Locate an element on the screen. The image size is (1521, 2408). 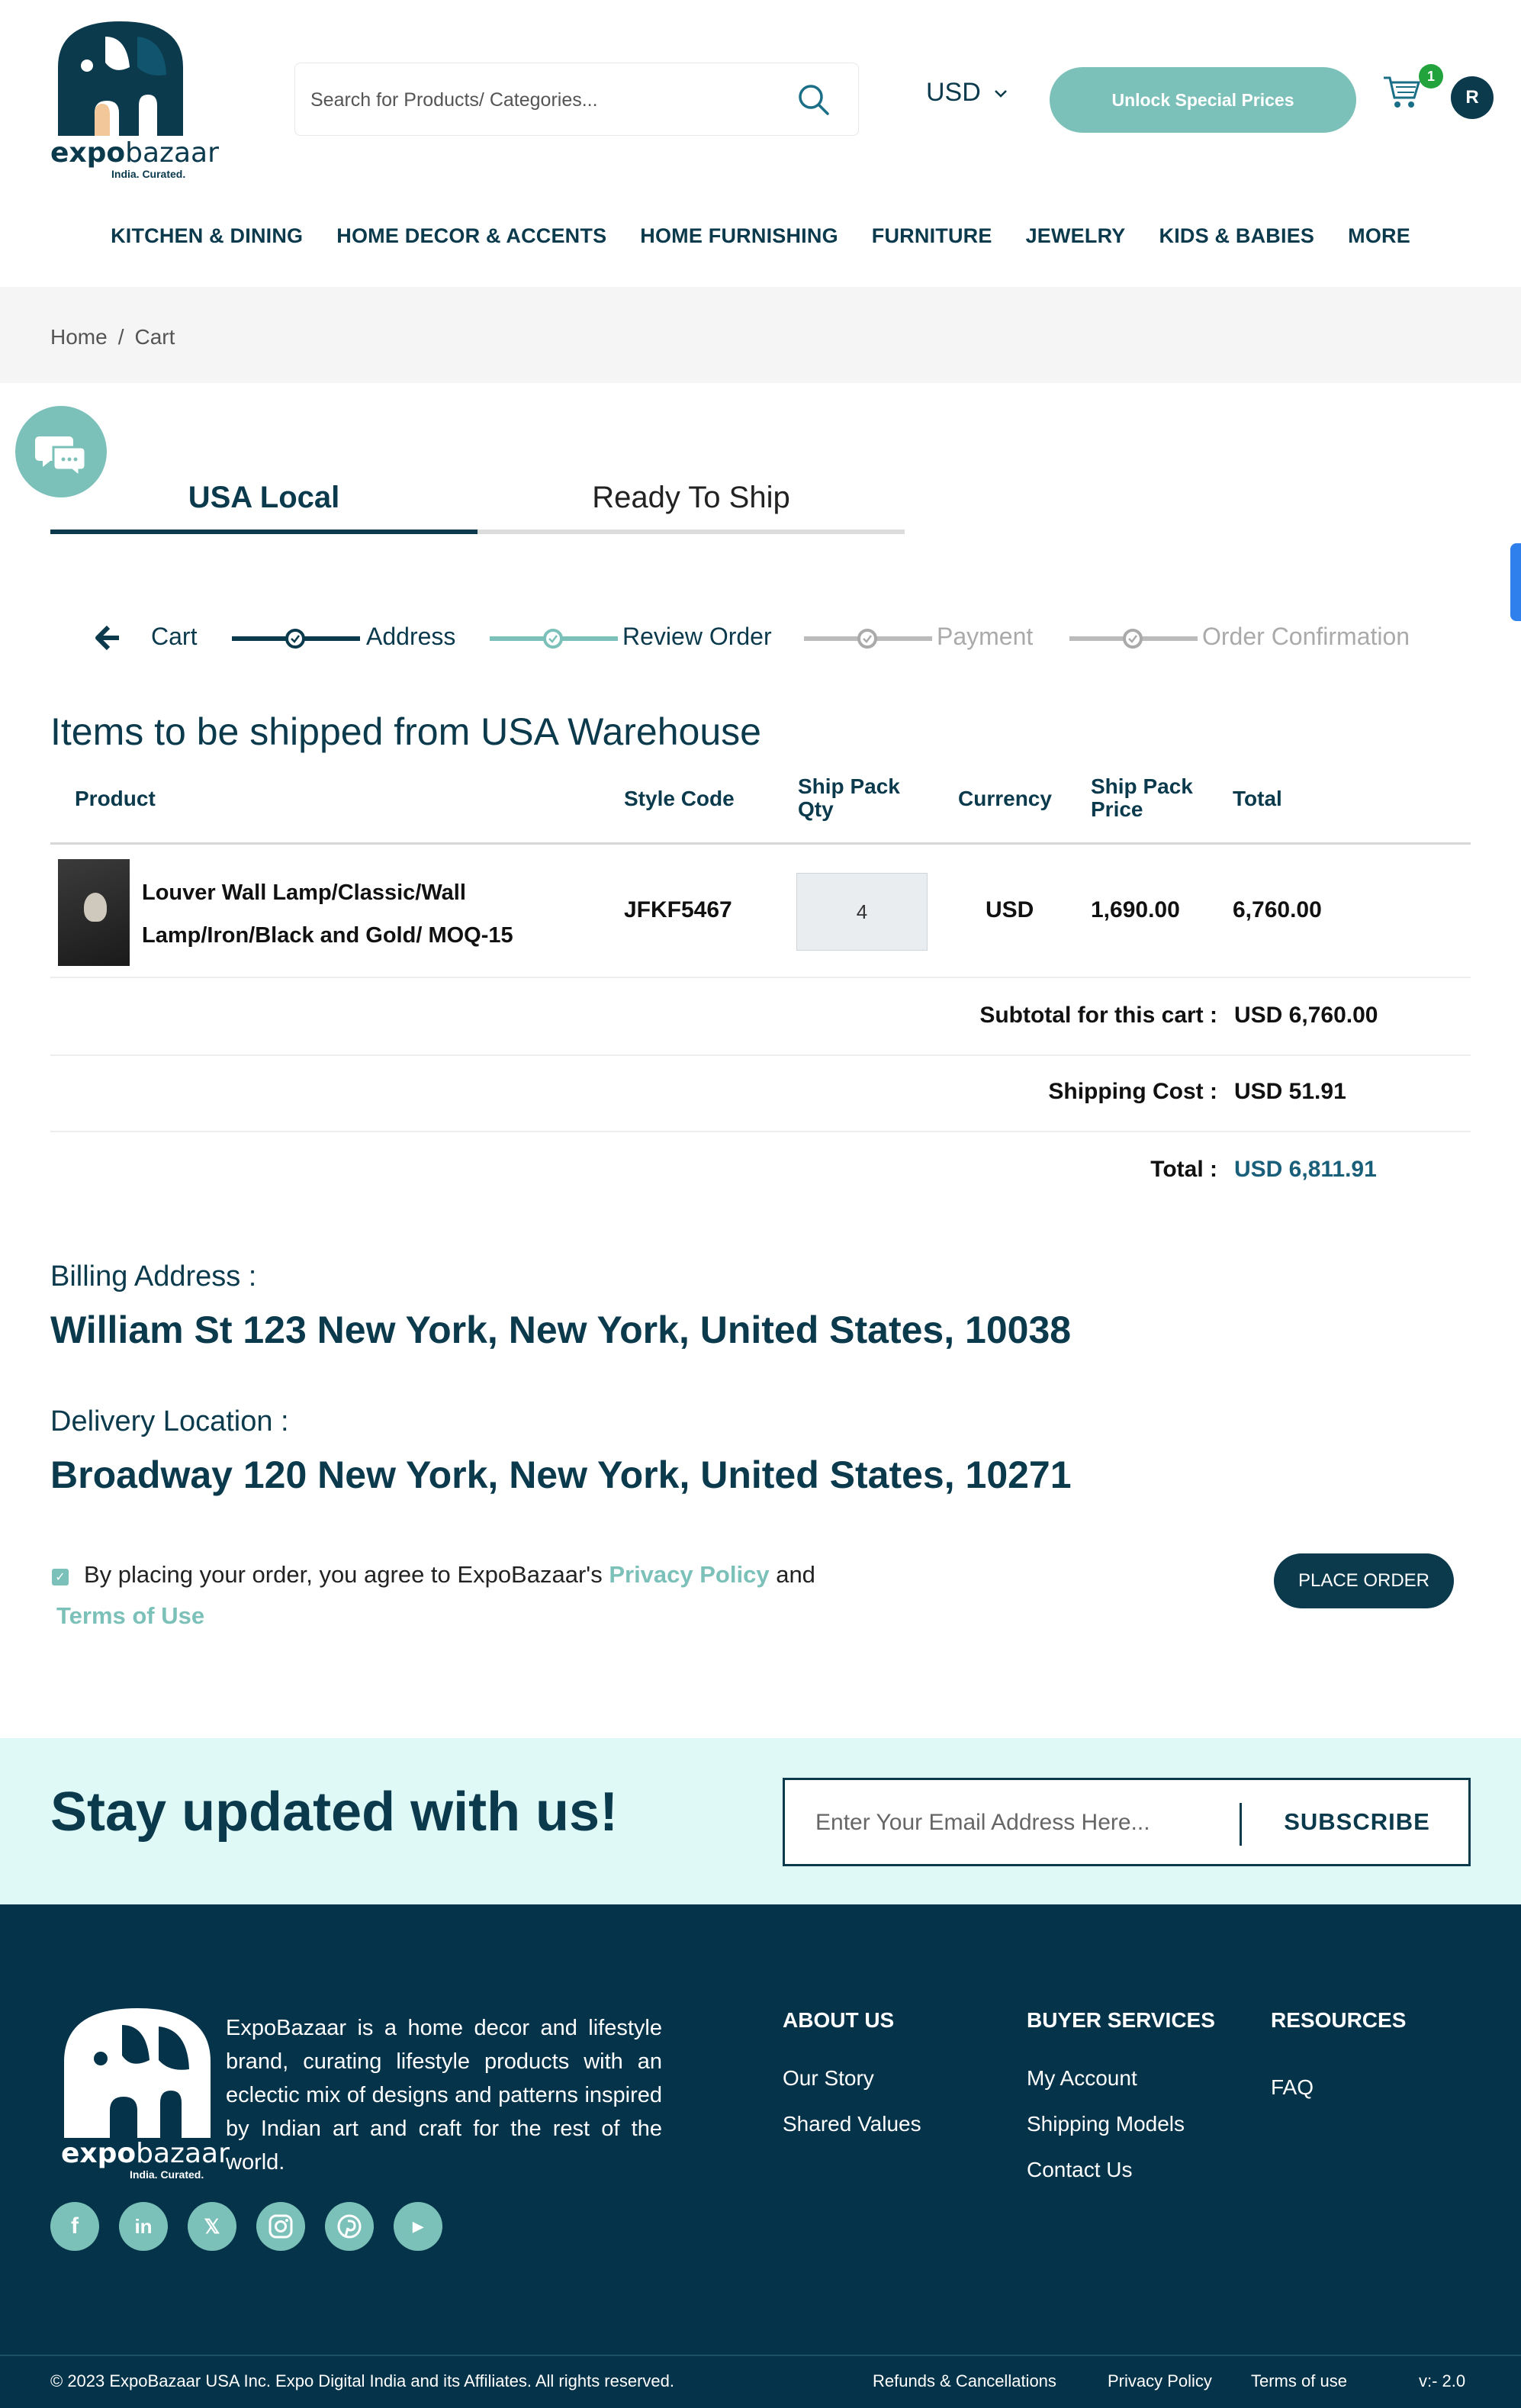
back-arrow-icon is located at coordinates (107, 638).